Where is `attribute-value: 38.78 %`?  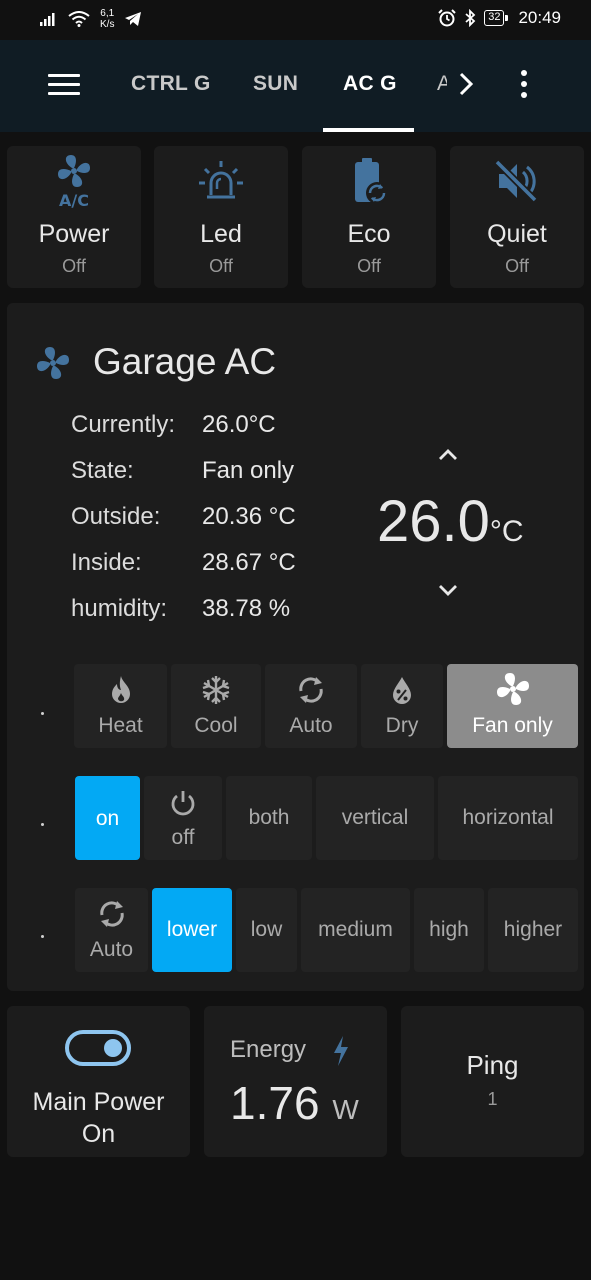 attribute-value: 38.78 % is located at coordinates (246, 608).